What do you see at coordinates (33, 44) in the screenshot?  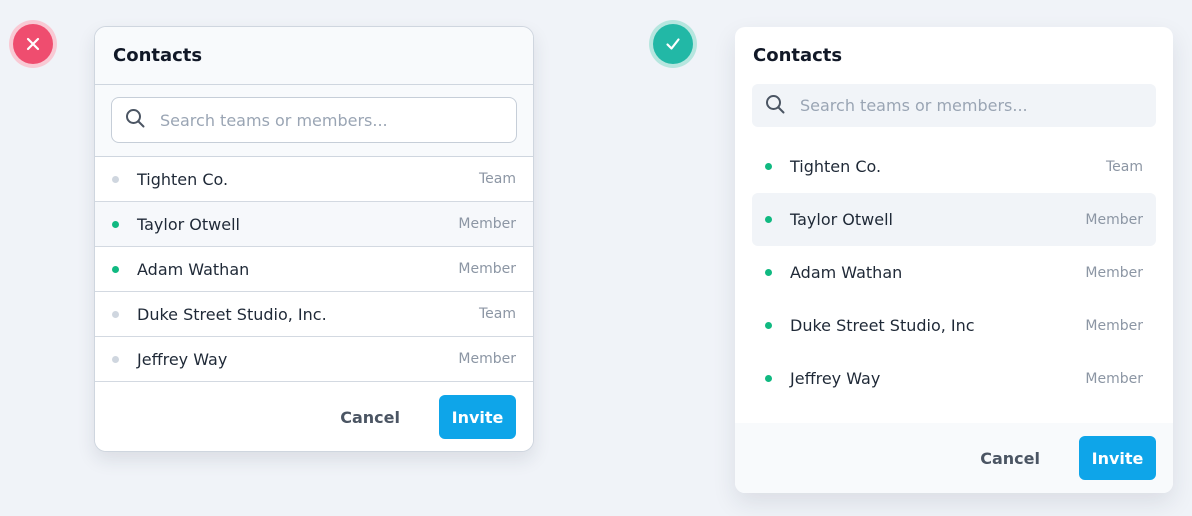 I see `x-icon` at bounding box center [33, 44].